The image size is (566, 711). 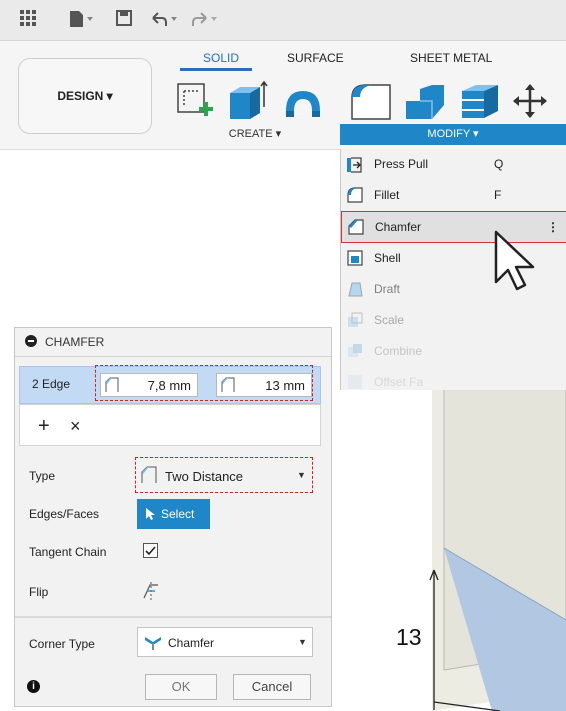 What do you see at coordinates (272, 687) in the screenshot?
I see `cancel-button: Cancel` at bounding box center [272, 687].